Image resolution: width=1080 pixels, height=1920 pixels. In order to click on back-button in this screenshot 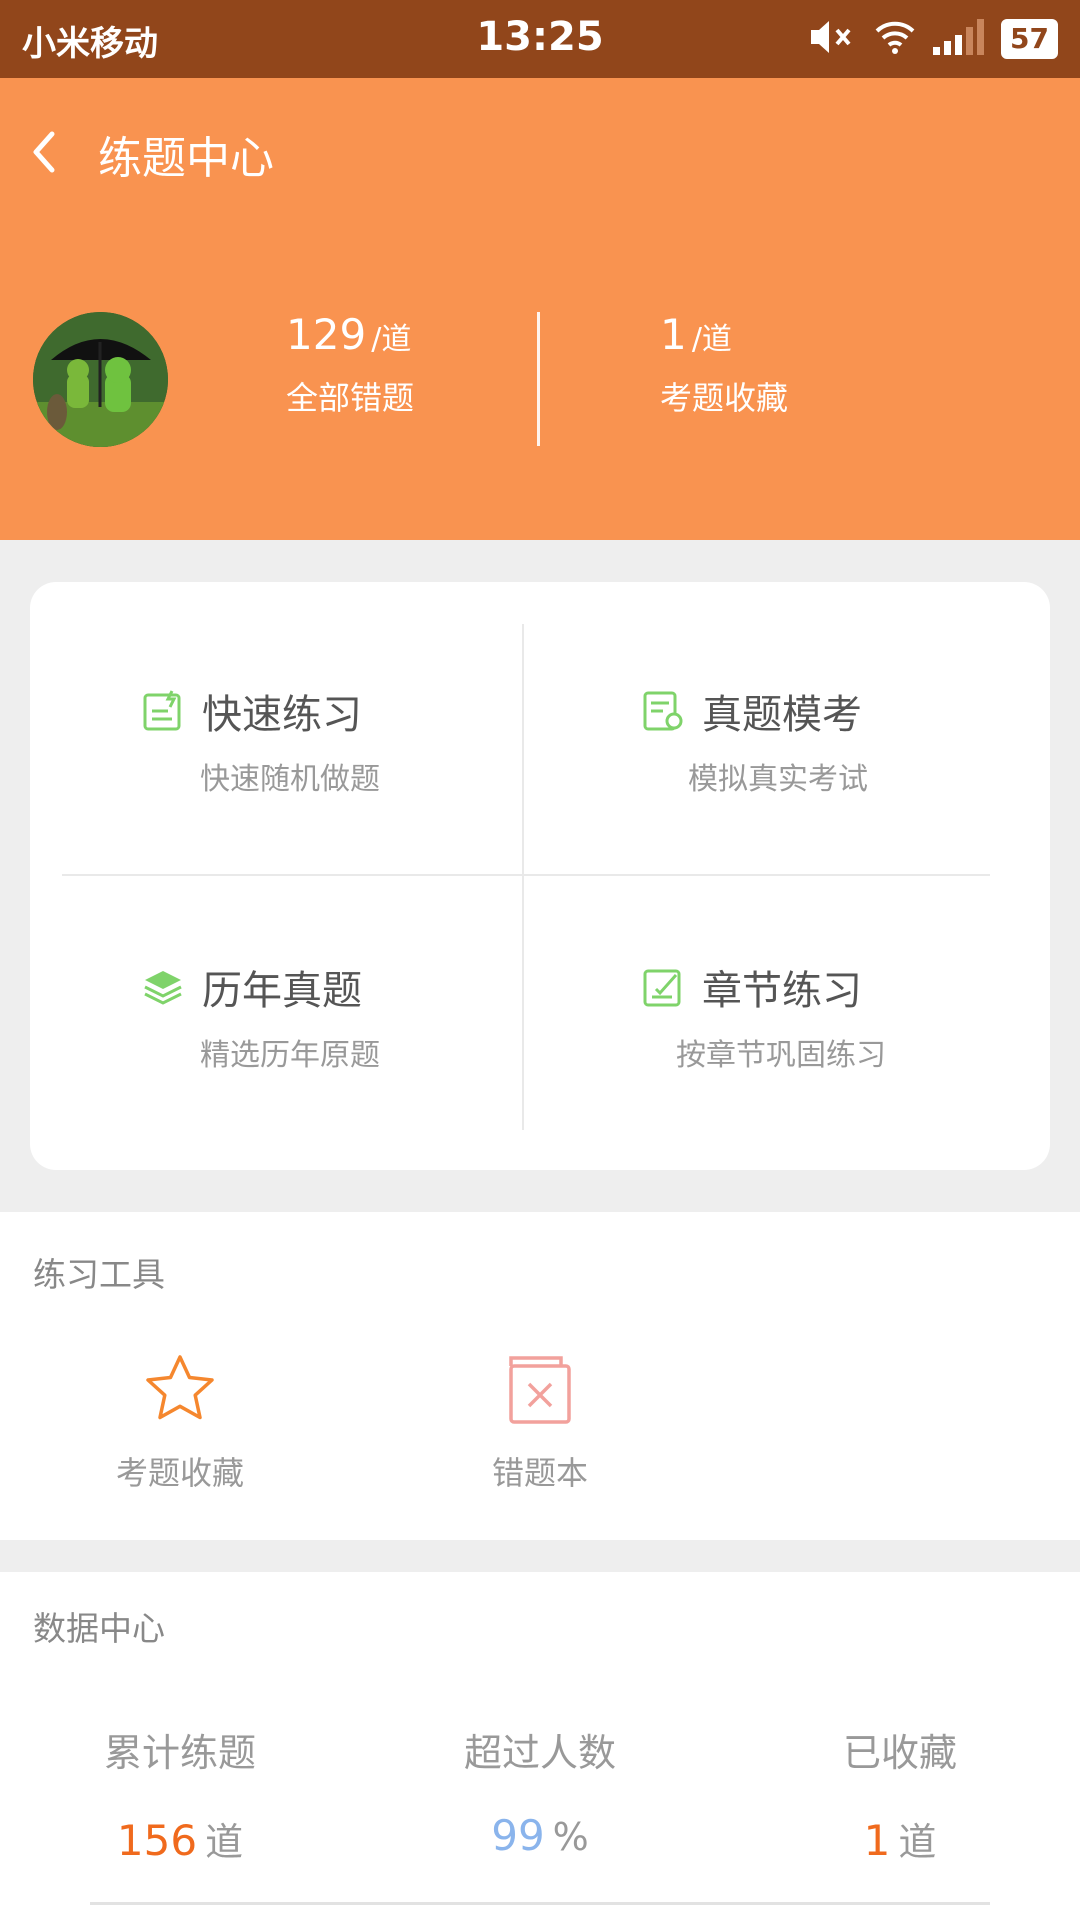, I will do `click(46, 152)`.